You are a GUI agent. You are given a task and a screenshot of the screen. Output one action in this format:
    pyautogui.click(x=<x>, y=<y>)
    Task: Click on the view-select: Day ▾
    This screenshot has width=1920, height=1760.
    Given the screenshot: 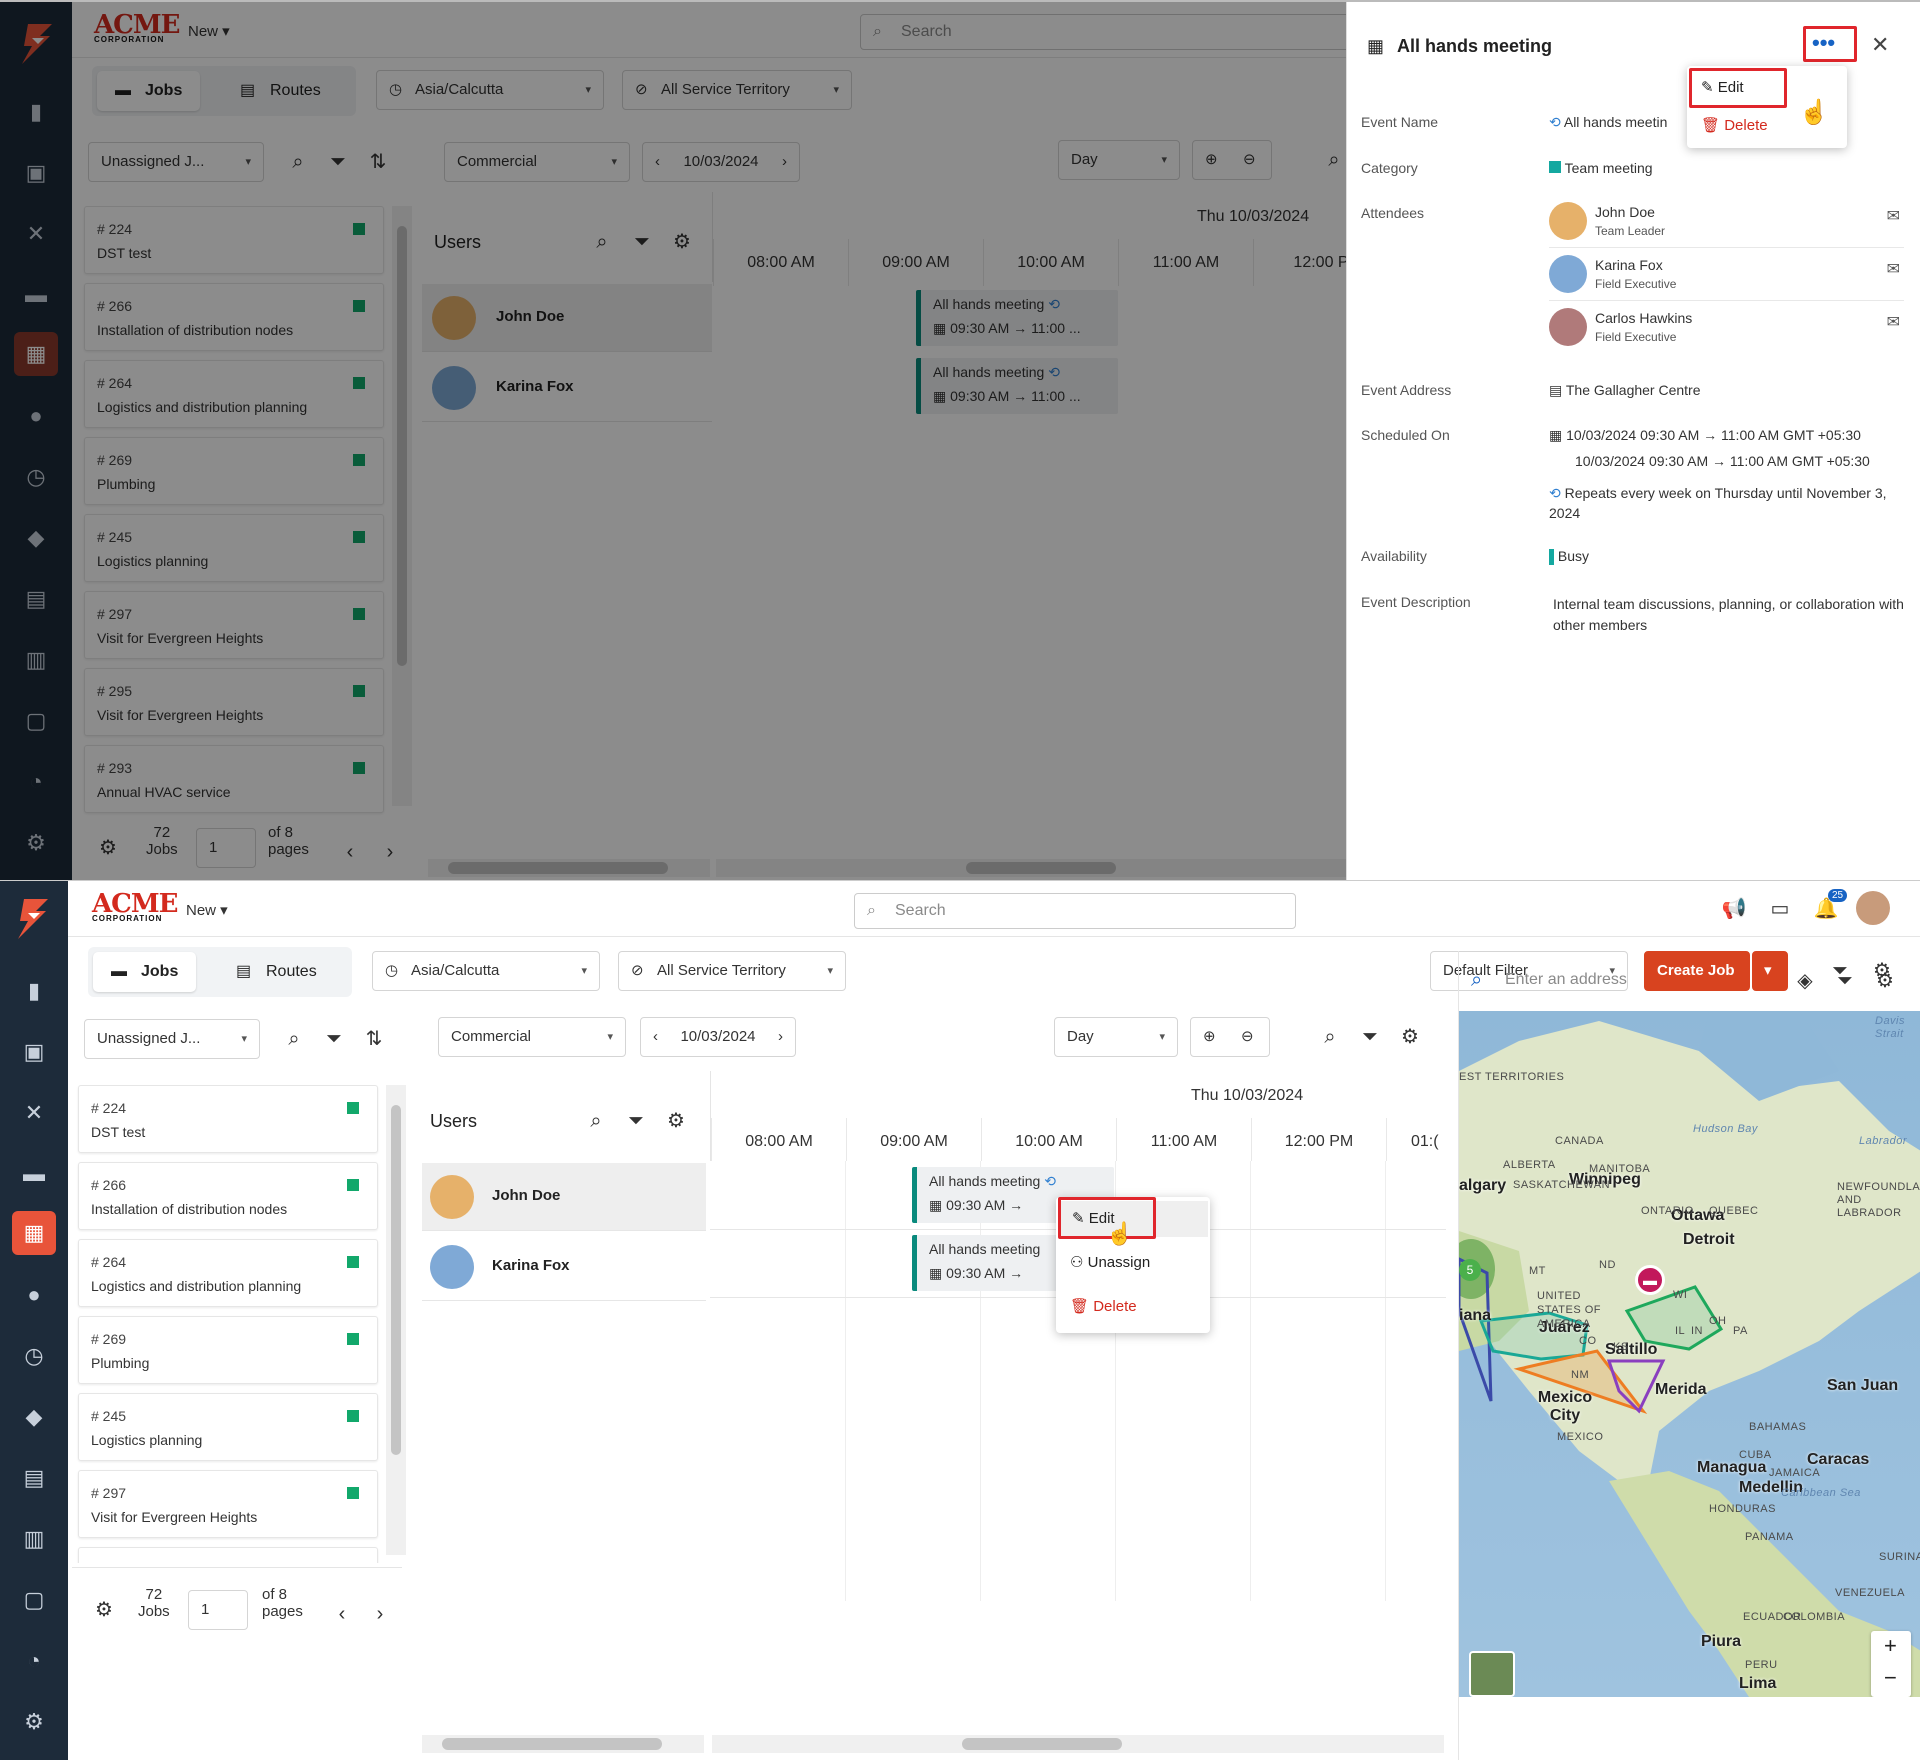 What is the action you would take?
    pyautogui.click(x=1116, y=1037)
    